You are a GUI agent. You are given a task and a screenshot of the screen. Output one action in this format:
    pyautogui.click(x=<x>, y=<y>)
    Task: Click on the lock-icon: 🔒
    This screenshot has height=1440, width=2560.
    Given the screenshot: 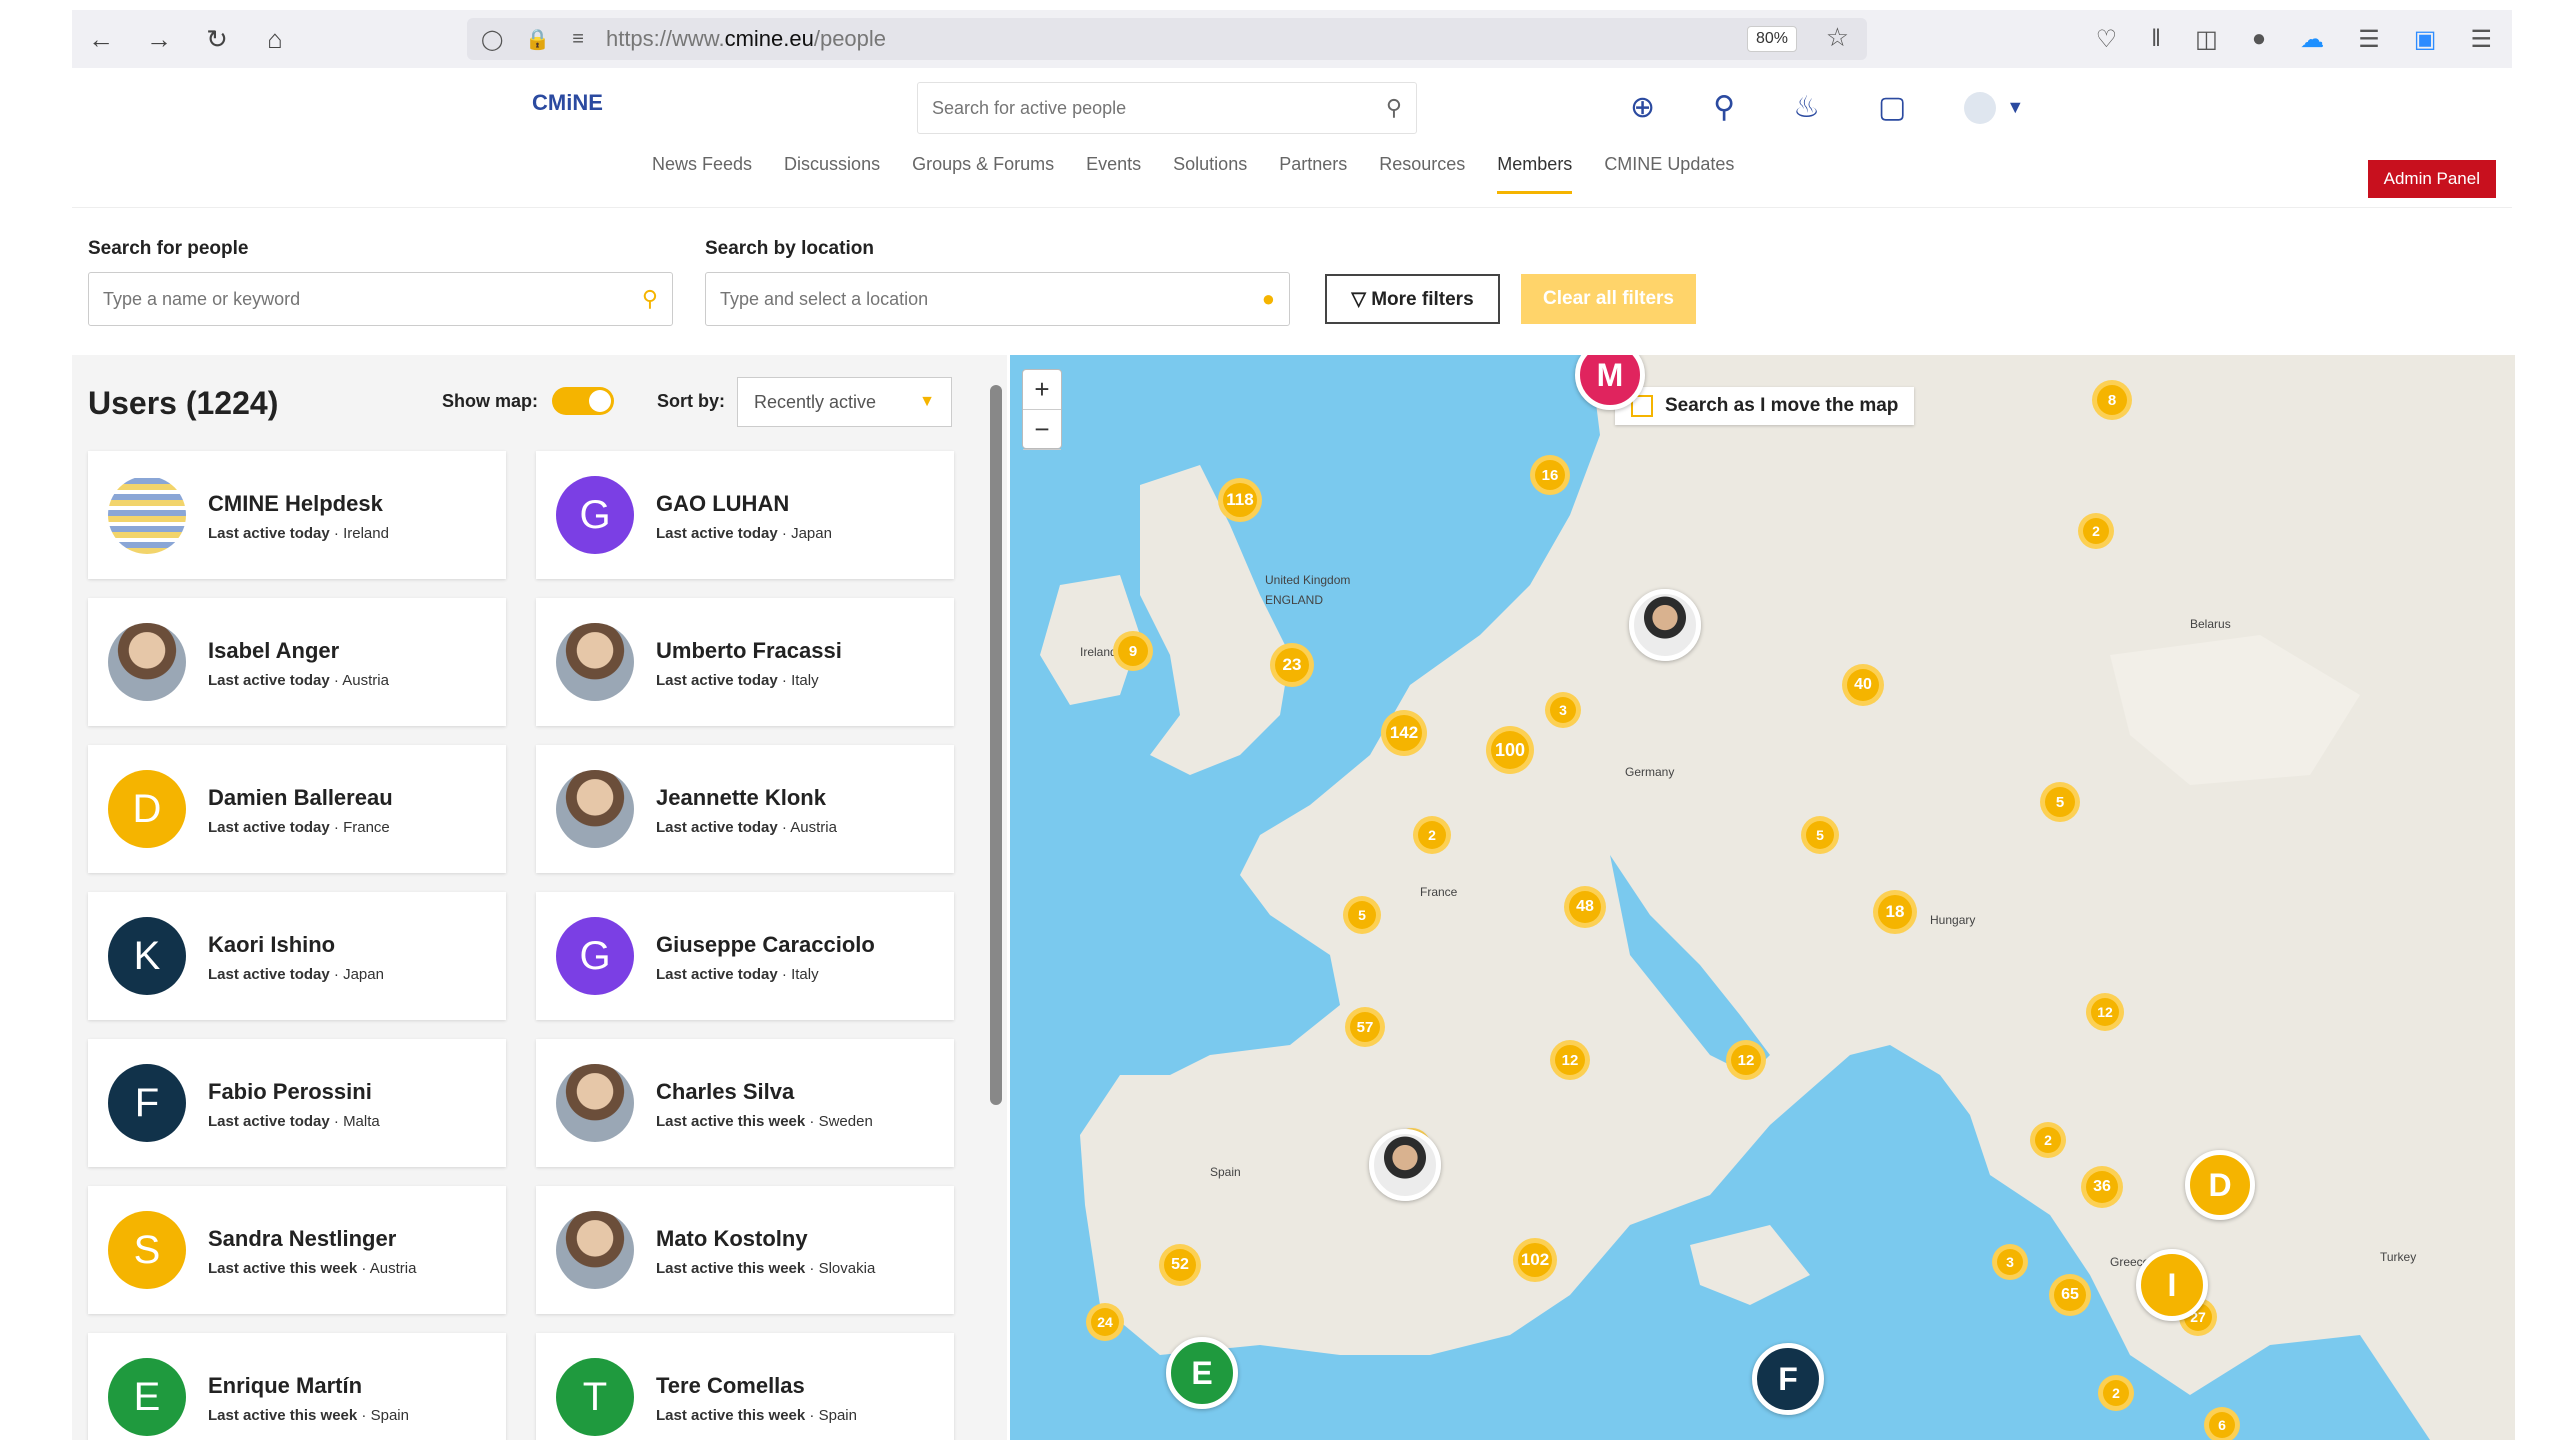 What is the action you would take?
    pyautogui.click(x=537, y=39)
    